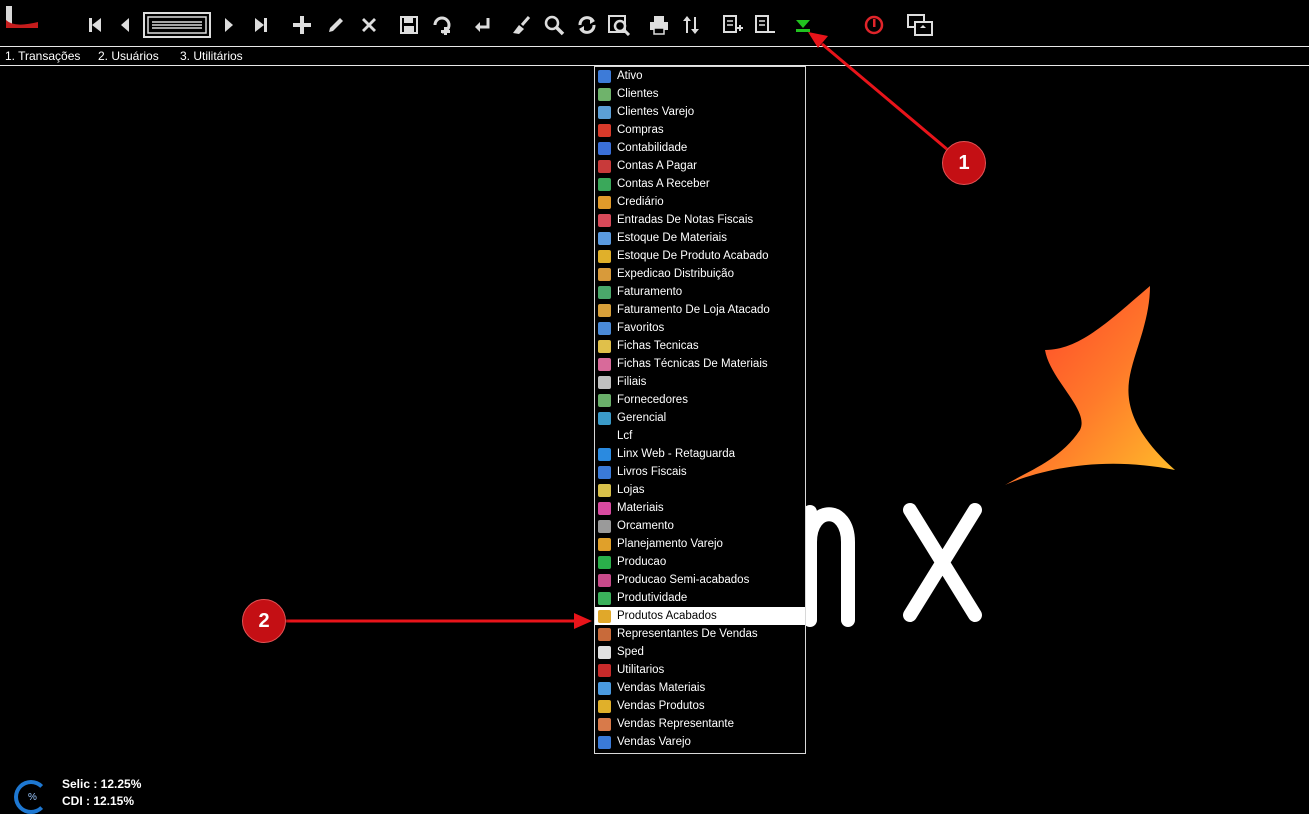 This screenshot has width=1309, height=814. Describe the element at coordinates (700, 112) in the screenshot. I see `dropdown-item: Clientes Varejo` at that location.